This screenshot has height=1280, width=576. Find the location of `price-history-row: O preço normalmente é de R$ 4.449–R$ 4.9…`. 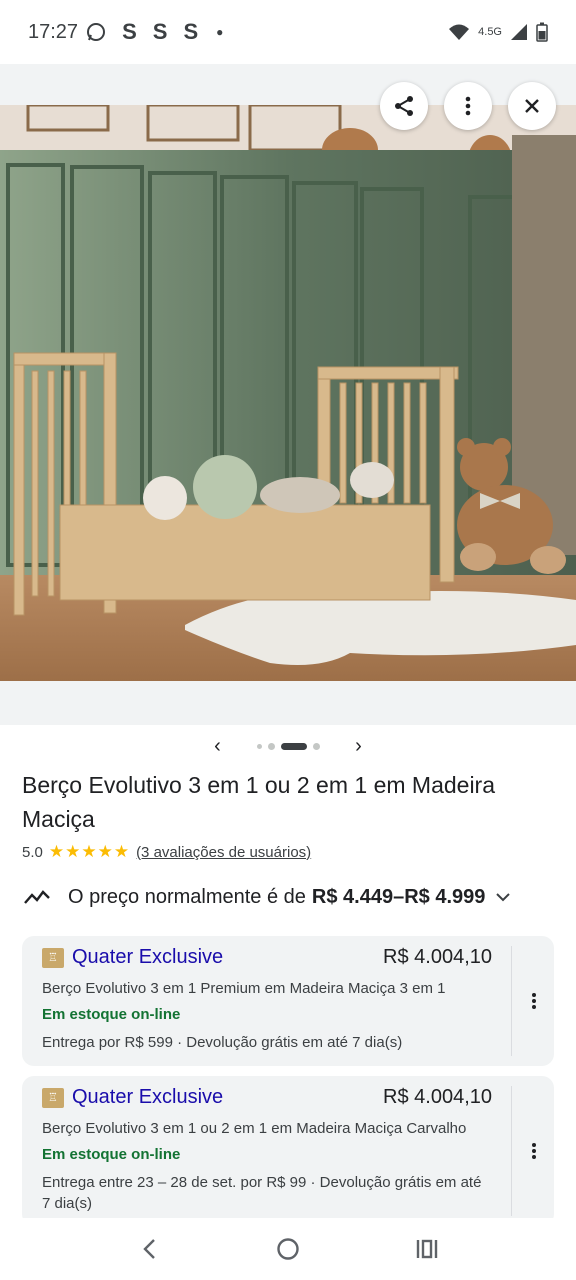

price-history-row: O preço normalmente é de R$ 4.449–R$ 4.9… is located at coordinates (287, 897).